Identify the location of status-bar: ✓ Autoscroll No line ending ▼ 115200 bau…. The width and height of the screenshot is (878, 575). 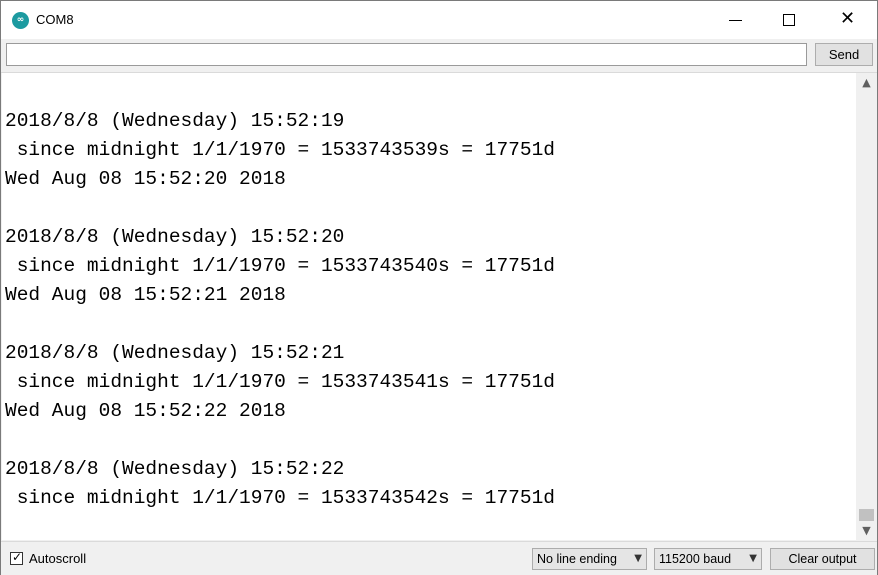
(439, 558).